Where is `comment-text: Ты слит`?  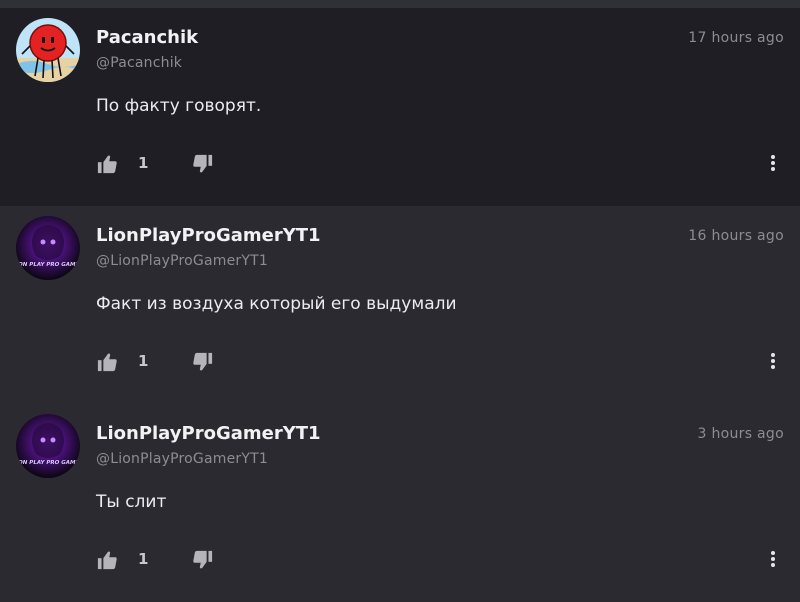 comment-text: Ты слит is located at coordinates (131, 502).